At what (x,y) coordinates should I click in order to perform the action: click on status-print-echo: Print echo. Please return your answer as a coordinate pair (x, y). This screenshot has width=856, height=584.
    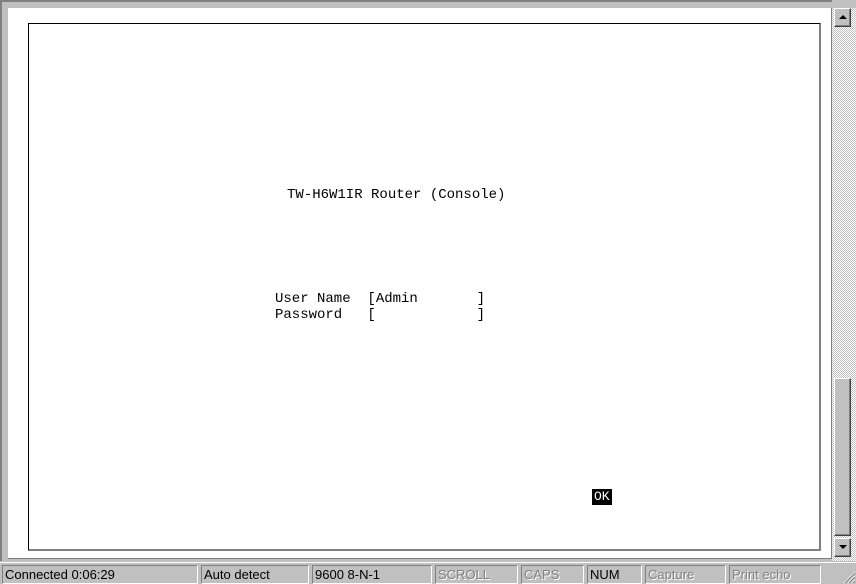
    Looking at the image, I should click on (775, 574).